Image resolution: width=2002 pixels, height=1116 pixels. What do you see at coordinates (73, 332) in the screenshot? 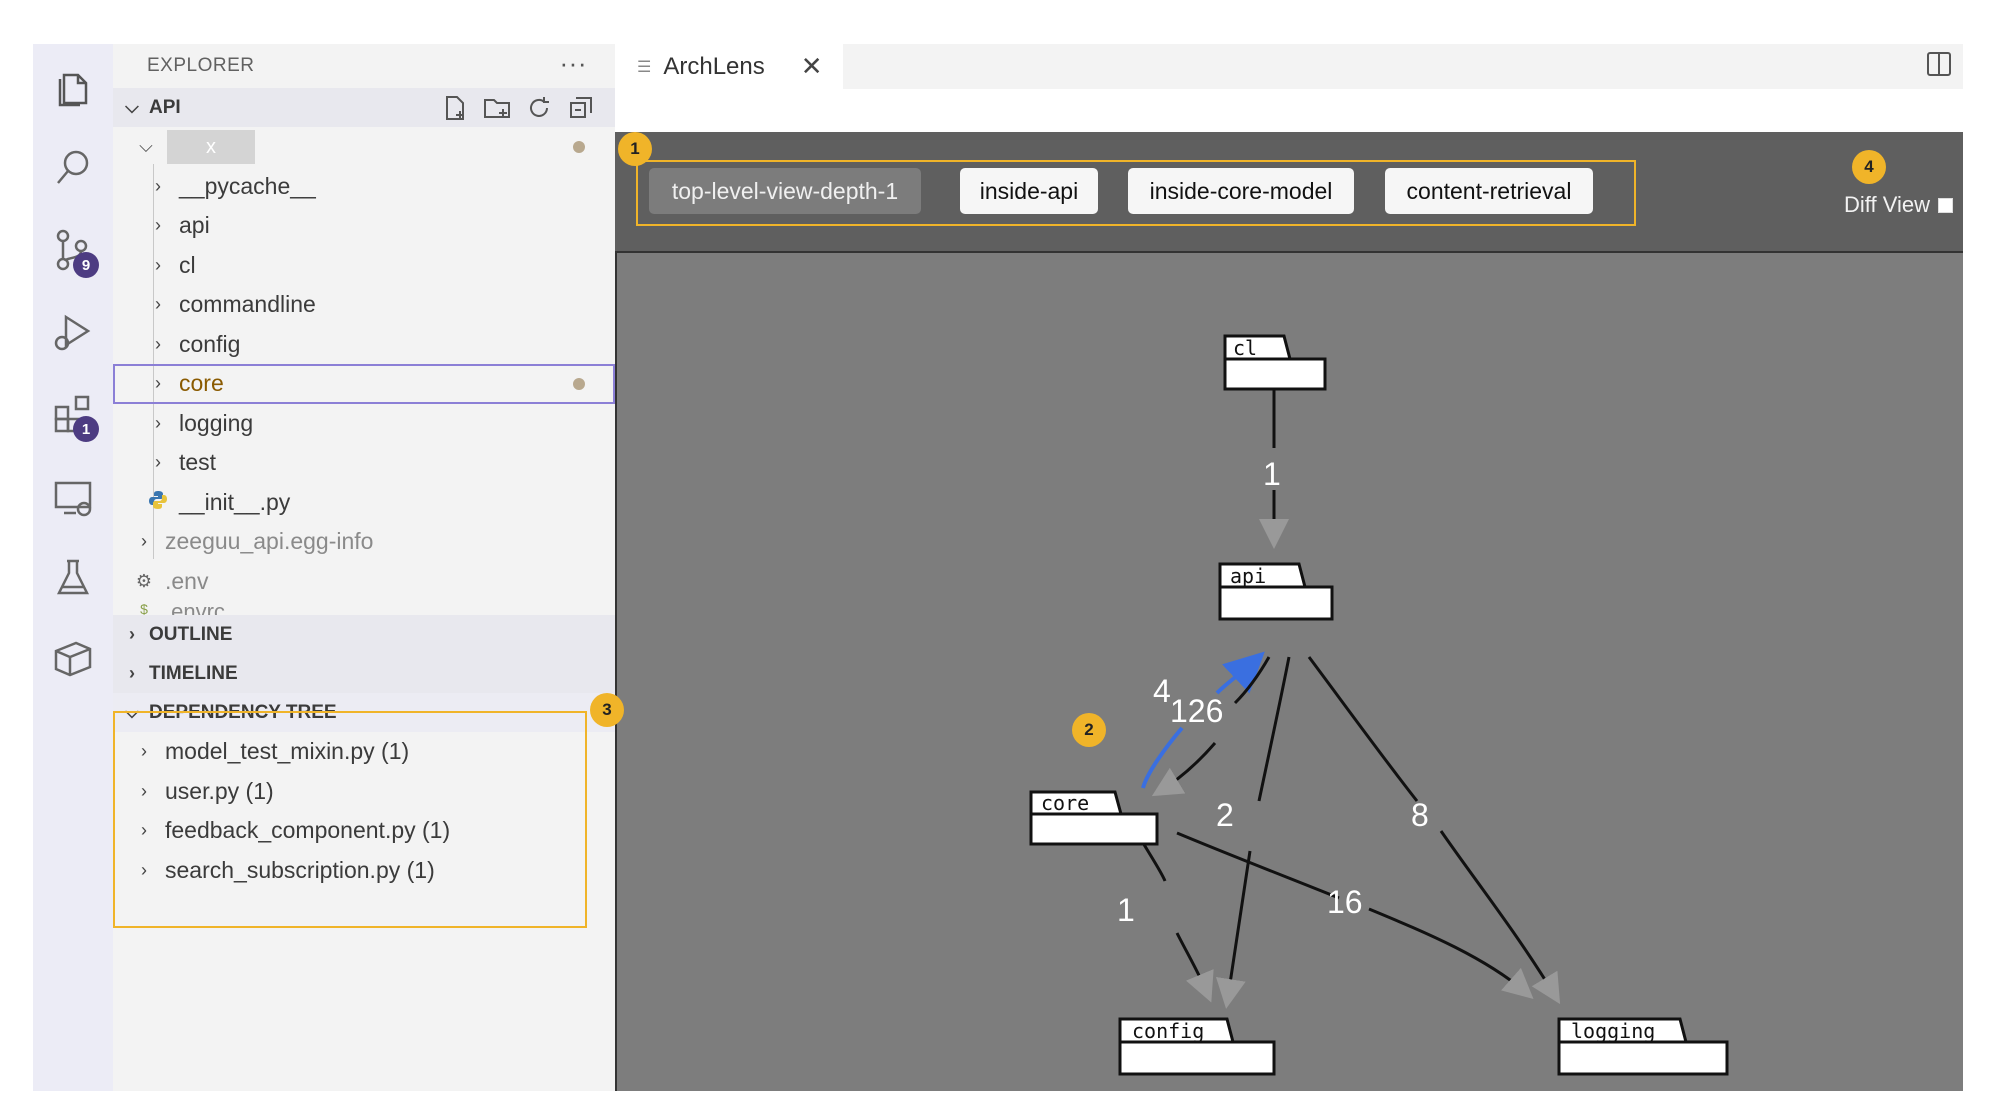
I see `run-debug-icon` at bounding box center [73, 332].